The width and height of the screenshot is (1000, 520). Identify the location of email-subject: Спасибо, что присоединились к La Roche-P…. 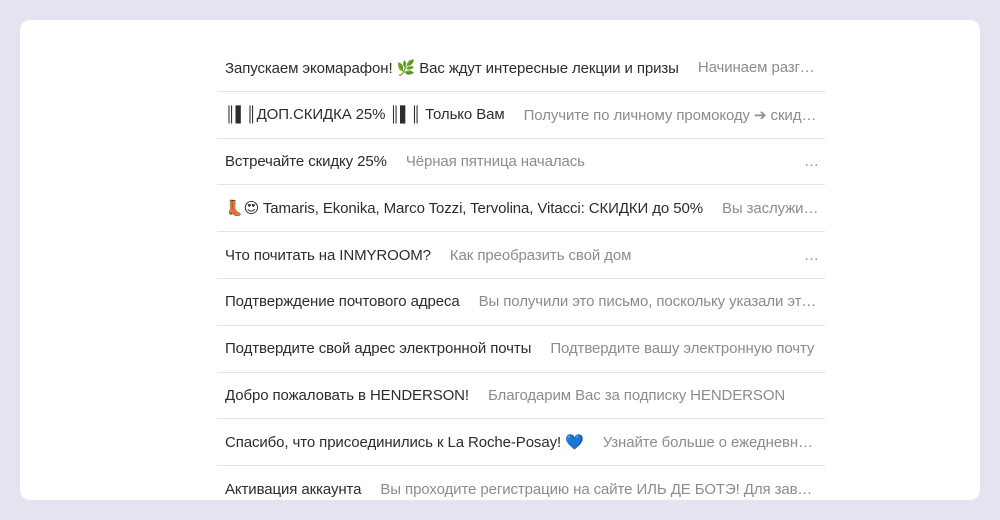
(404, 443).